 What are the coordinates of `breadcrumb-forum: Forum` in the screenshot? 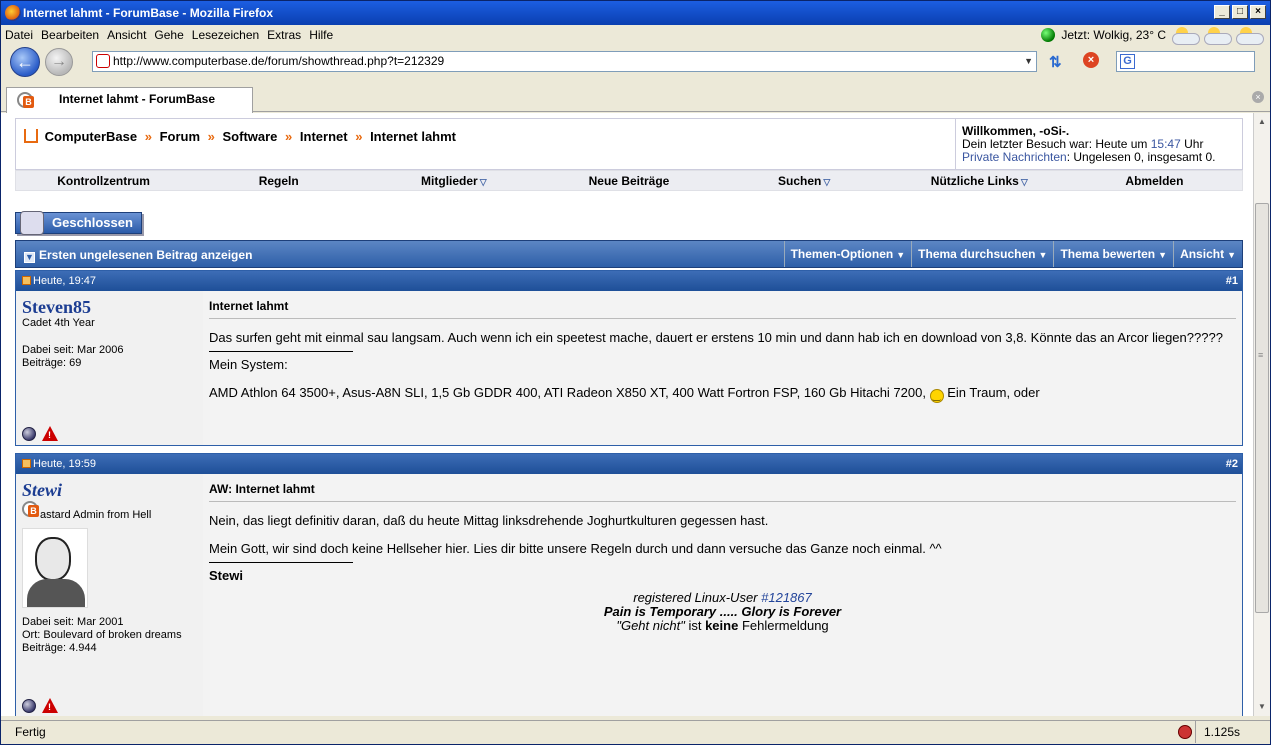 It's located at (180, 136).